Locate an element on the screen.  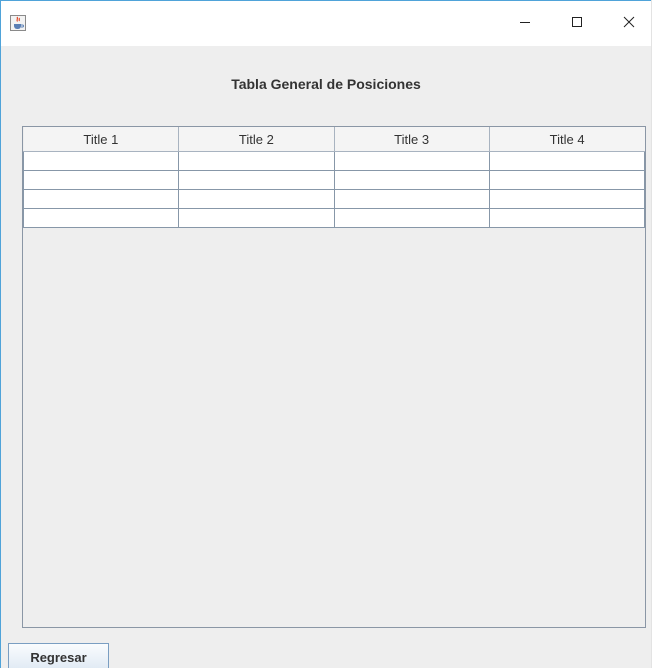
close-icon is located at coordinates (629, 24).